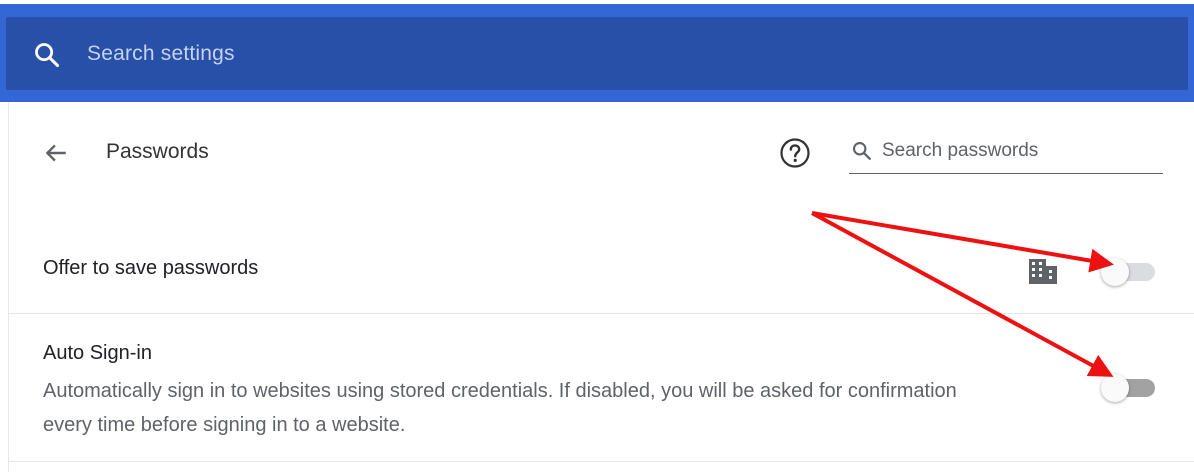 The width and height of the screenshot is (1194, 472). Describe the element at coordinates (861, 150) in the screenshot. I see `search-passwords-icon` at that location.